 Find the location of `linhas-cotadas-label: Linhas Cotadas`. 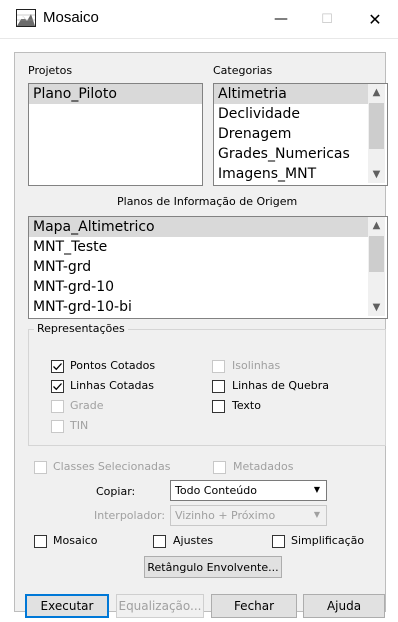

linhas-cotadas-label: Linhas Cotadas is located at coordinates (112, 385).